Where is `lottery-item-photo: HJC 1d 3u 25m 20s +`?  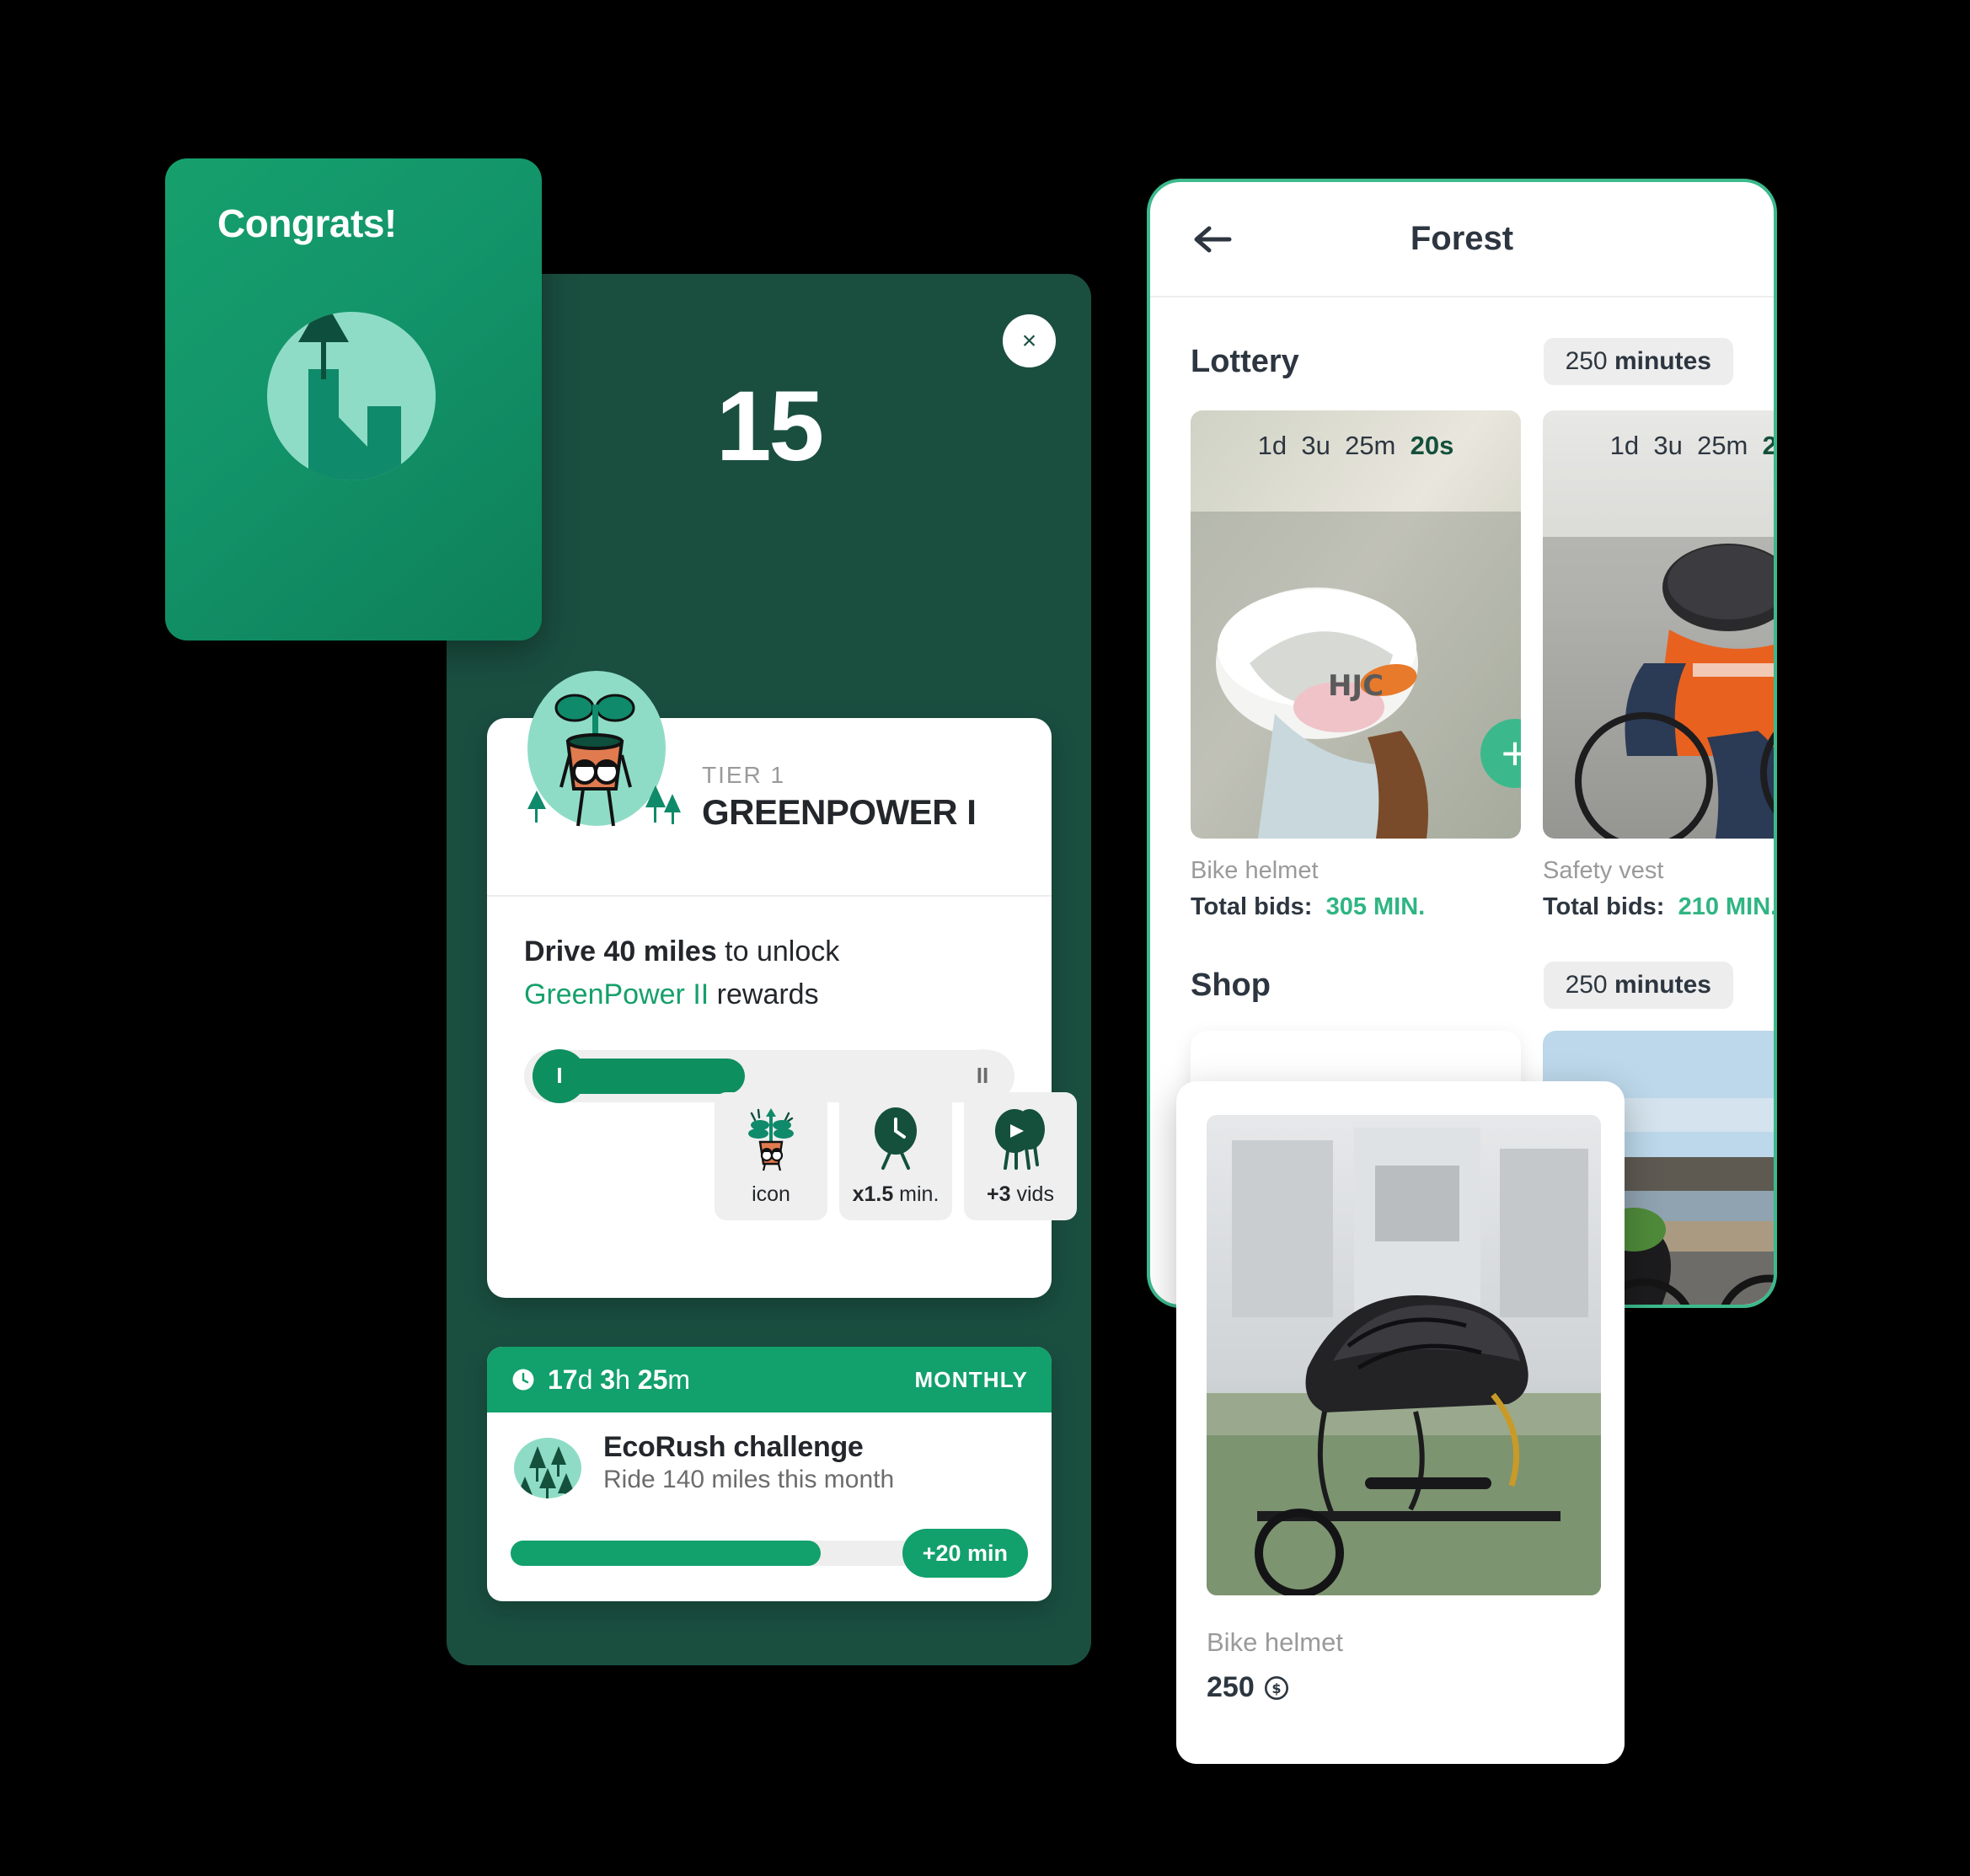
lottery-item-photo: HJC 1d 3u 25m 20s + is located at coordinates (1356, 624).